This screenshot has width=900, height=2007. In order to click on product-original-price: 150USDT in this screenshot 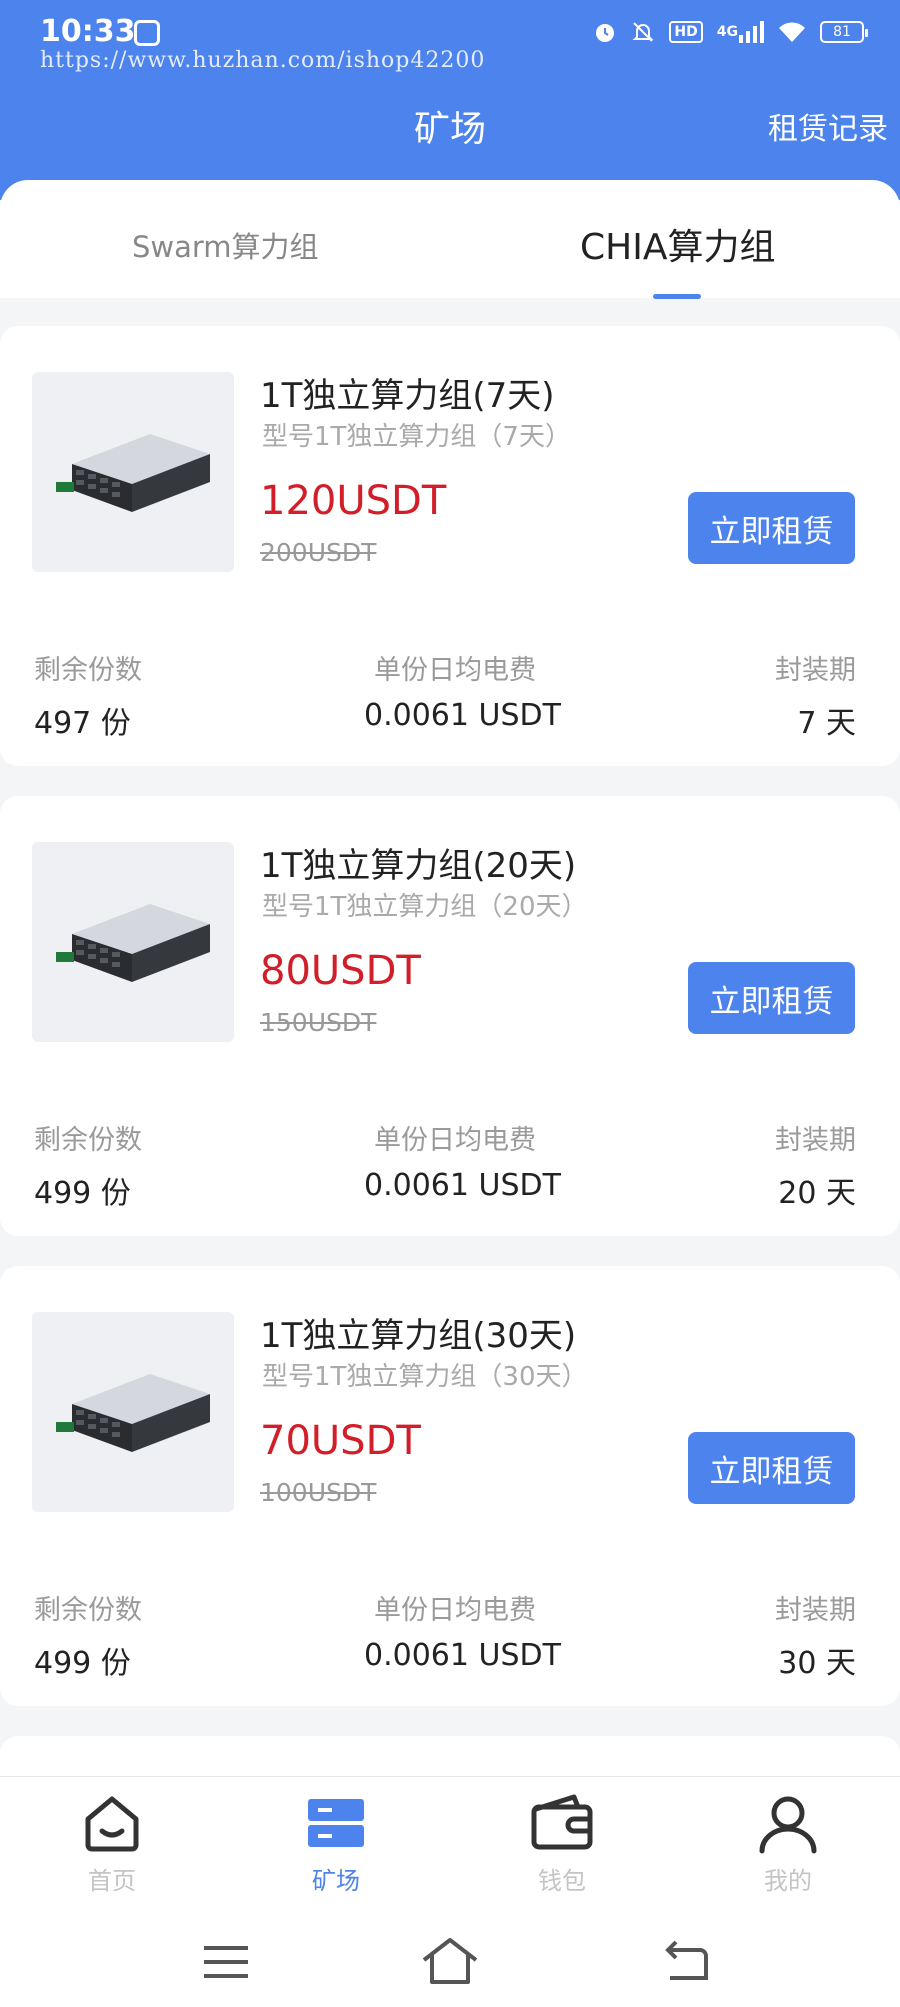, I will do `click(318, 1022)`.